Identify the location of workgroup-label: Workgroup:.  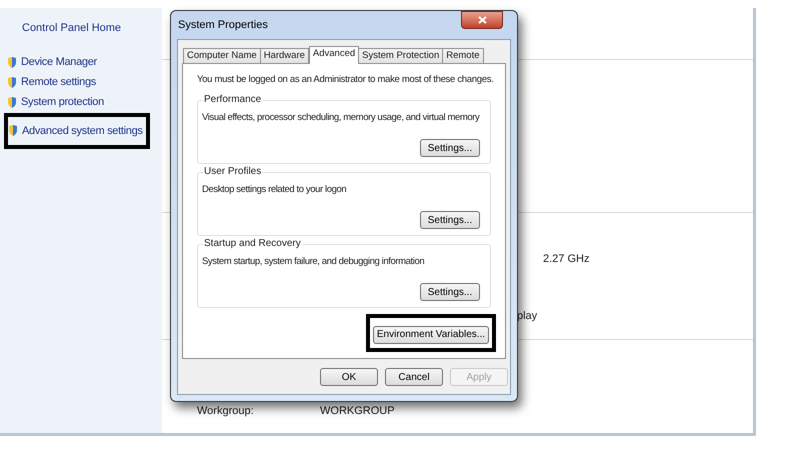
(226, 411).